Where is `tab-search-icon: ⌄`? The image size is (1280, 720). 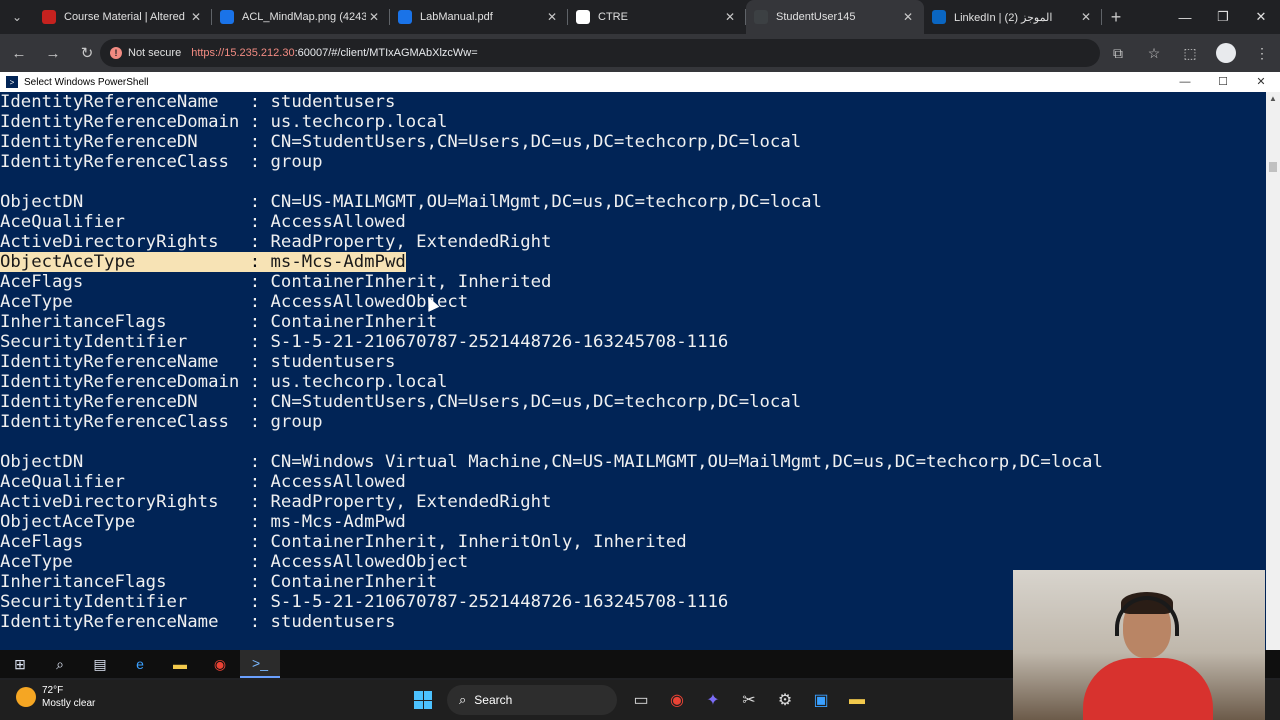 tab-search-icon: ⌄ is located at coordinates (17, 17).